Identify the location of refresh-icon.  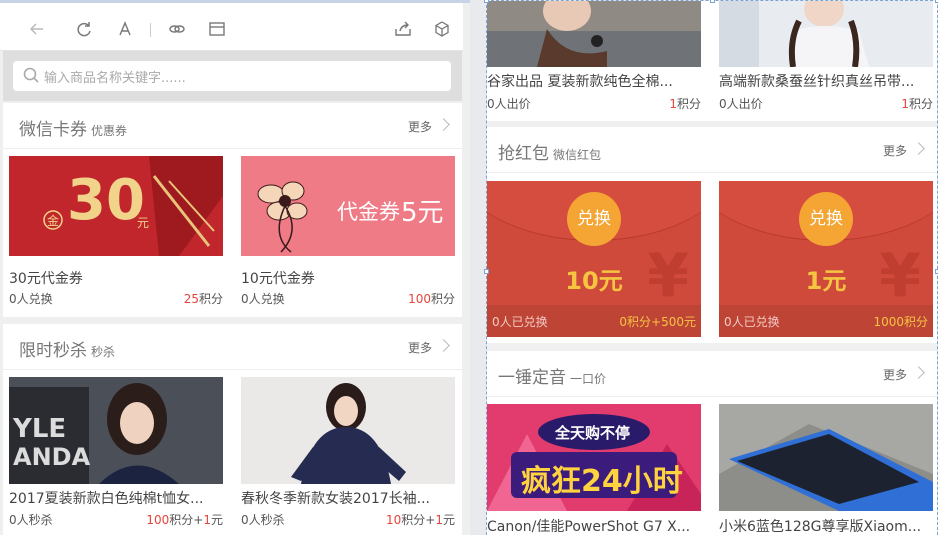
(84, 29).